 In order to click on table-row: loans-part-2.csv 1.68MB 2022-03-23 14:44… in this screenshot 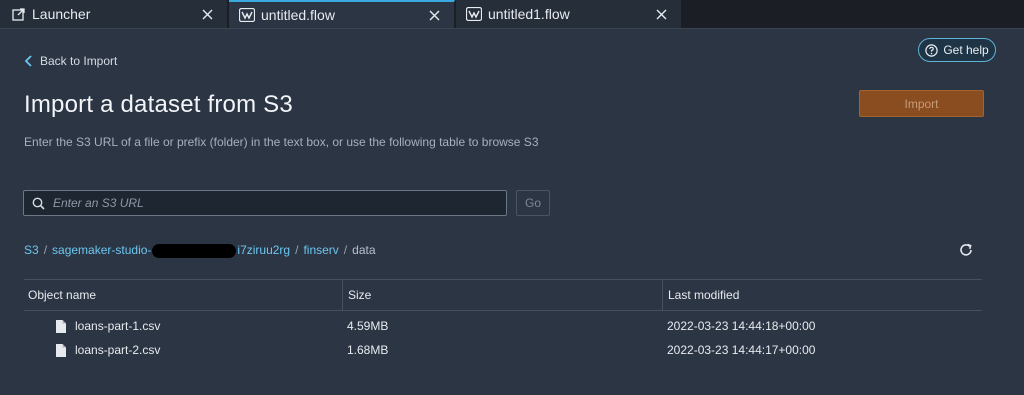, I will do `click(503, 350)`.